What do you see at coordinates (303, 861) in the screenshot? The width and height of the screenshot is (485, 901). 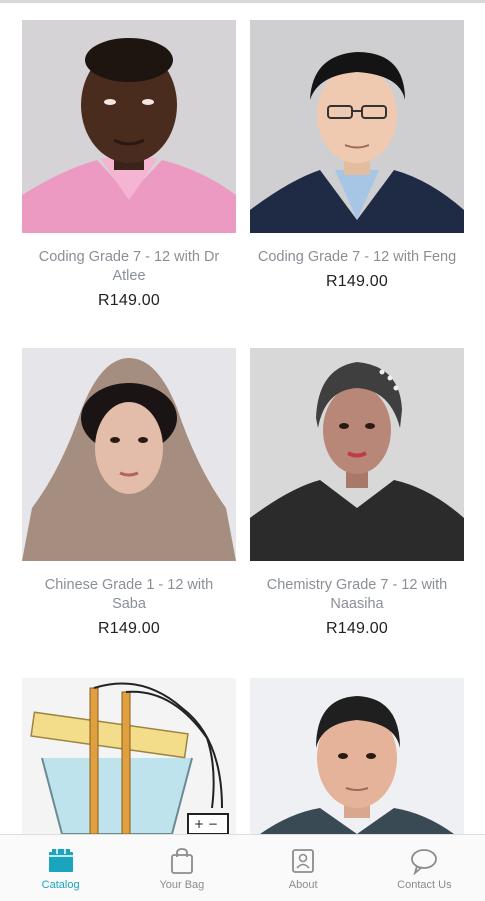 I see `person-card-icon` at bounding box center [303, 861].